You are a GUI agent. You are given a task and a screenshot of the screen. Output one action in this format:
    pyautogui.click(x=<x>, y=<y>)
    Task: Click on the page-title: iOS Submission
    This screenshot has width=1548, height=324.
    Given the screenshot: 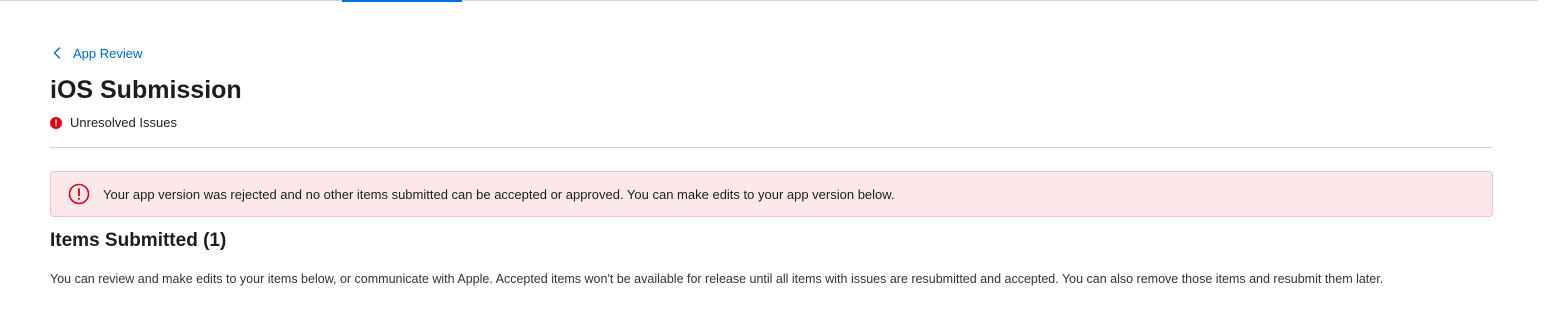 What is the action you would take?
    pyautogui.click(x=146, y=90)
    